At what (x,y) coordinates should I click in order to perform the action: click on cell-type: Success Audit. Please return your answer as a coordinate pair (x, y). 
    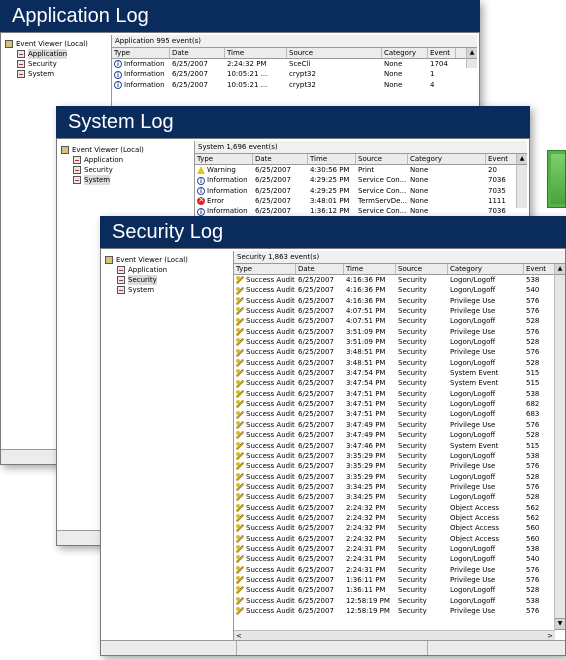
    Looking at the image, I should click on (265, 559).